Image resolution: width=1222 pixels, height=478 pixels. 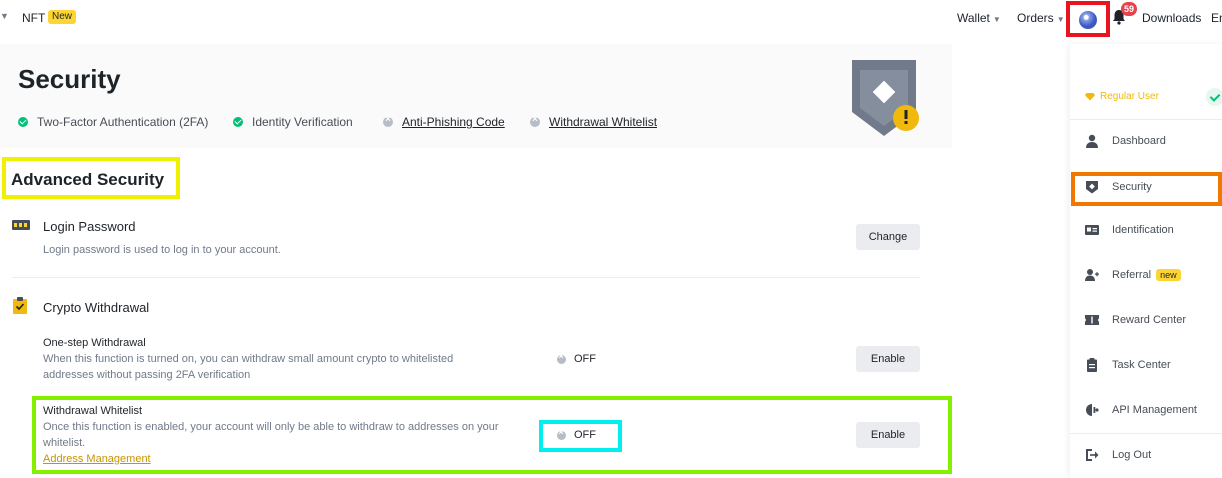 I want to click on shield-icon, so click(x=1092, y=187).